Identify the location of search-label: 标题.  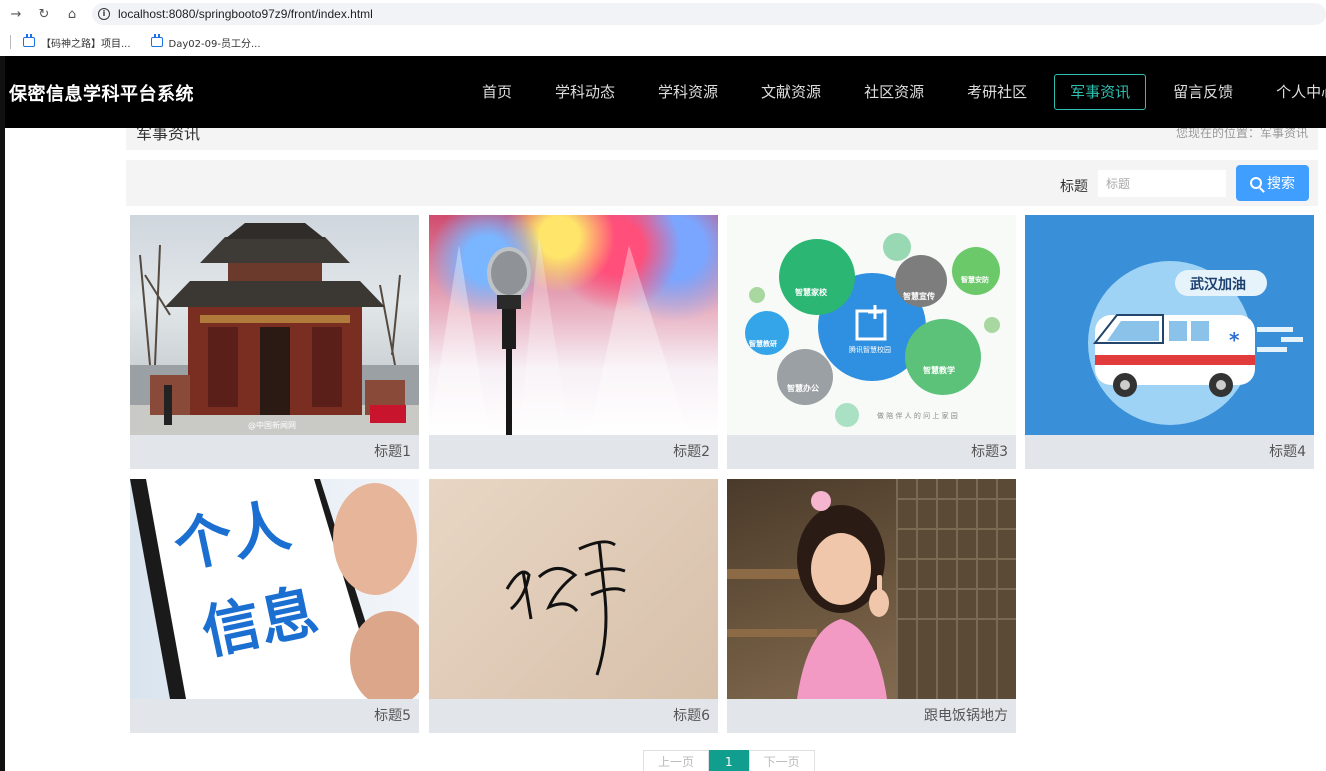
(1074, 187).